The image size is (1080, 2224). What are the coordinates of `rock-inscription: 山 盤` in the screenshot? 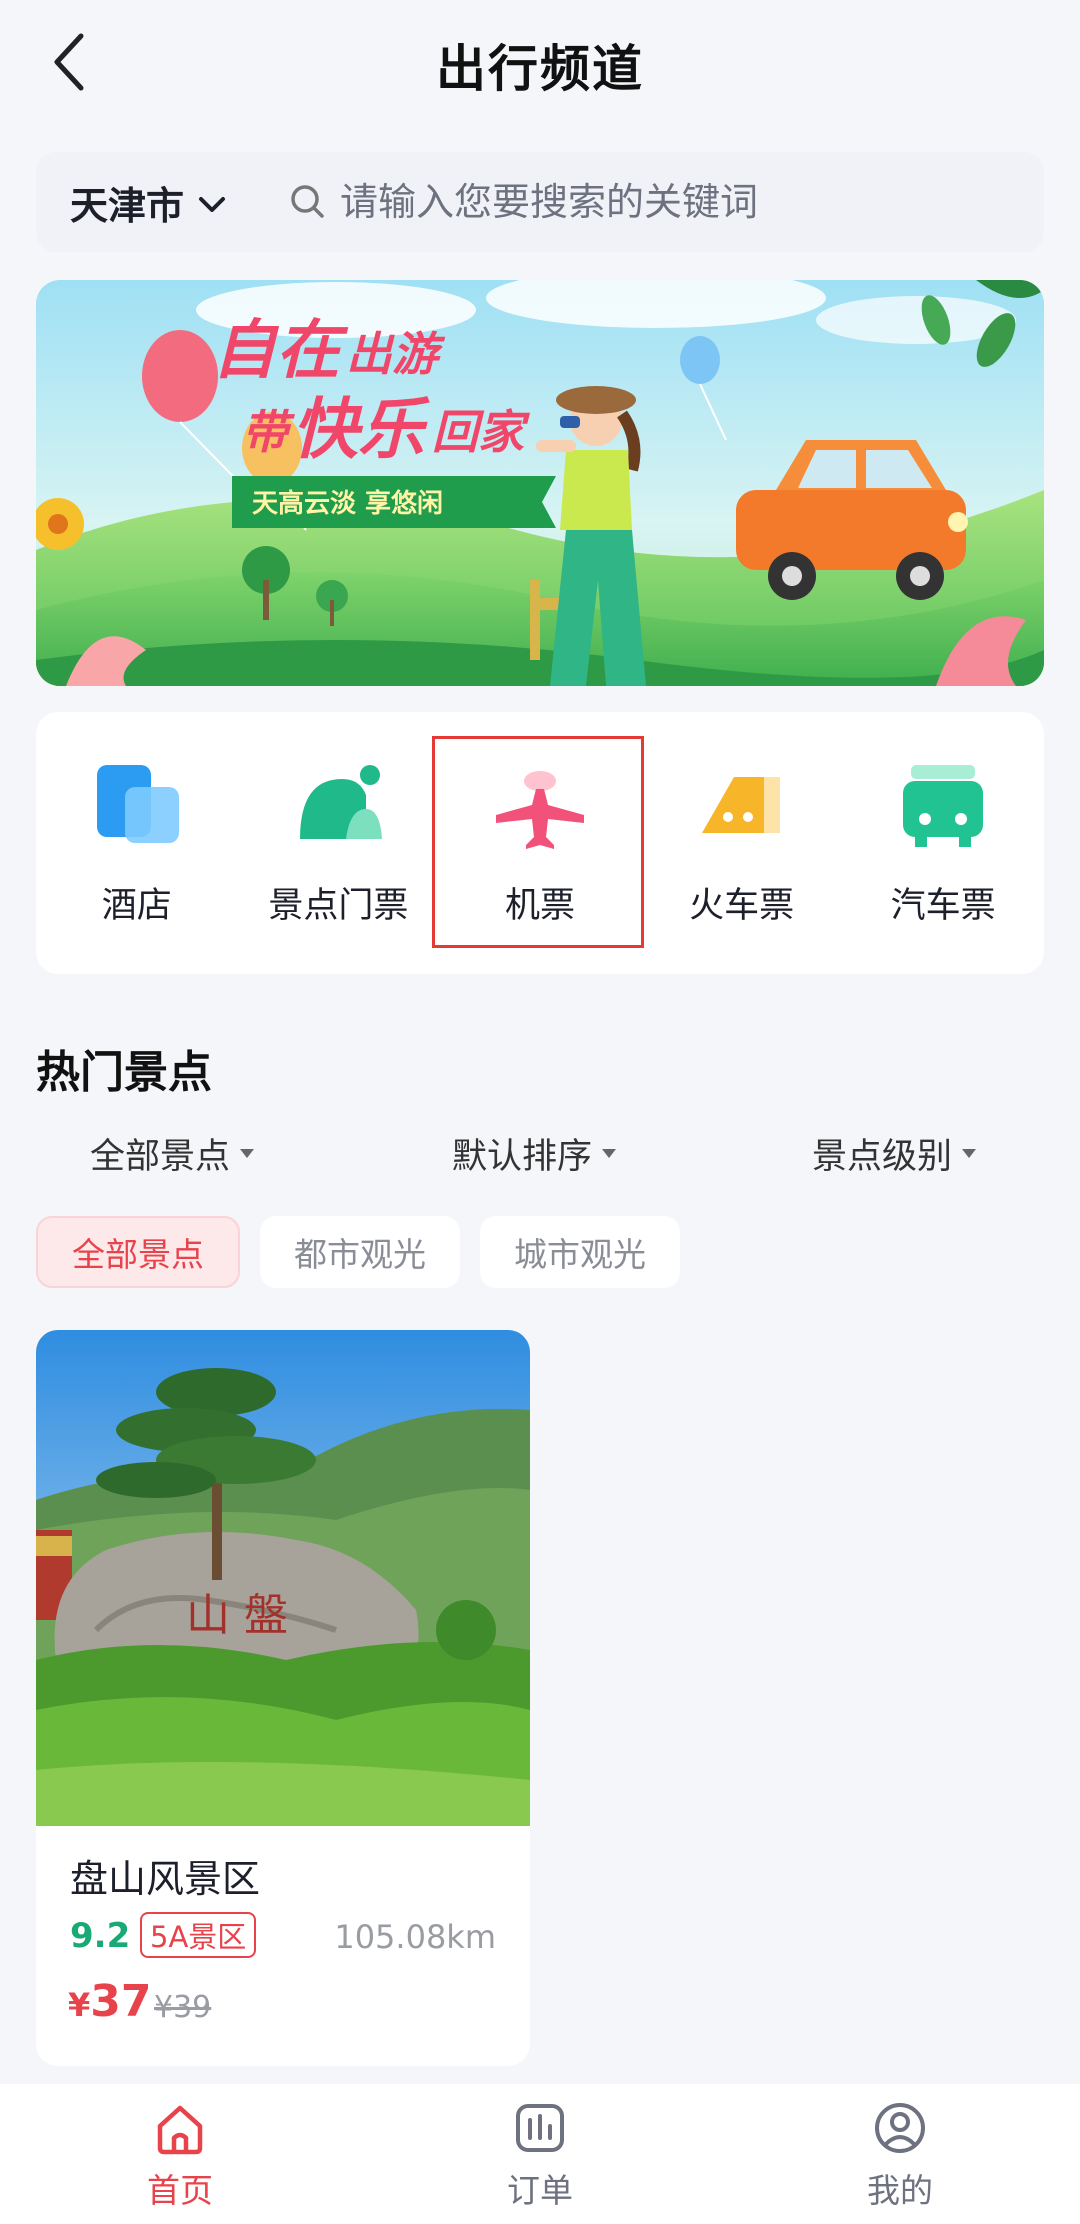 It's located at (237, 1615).